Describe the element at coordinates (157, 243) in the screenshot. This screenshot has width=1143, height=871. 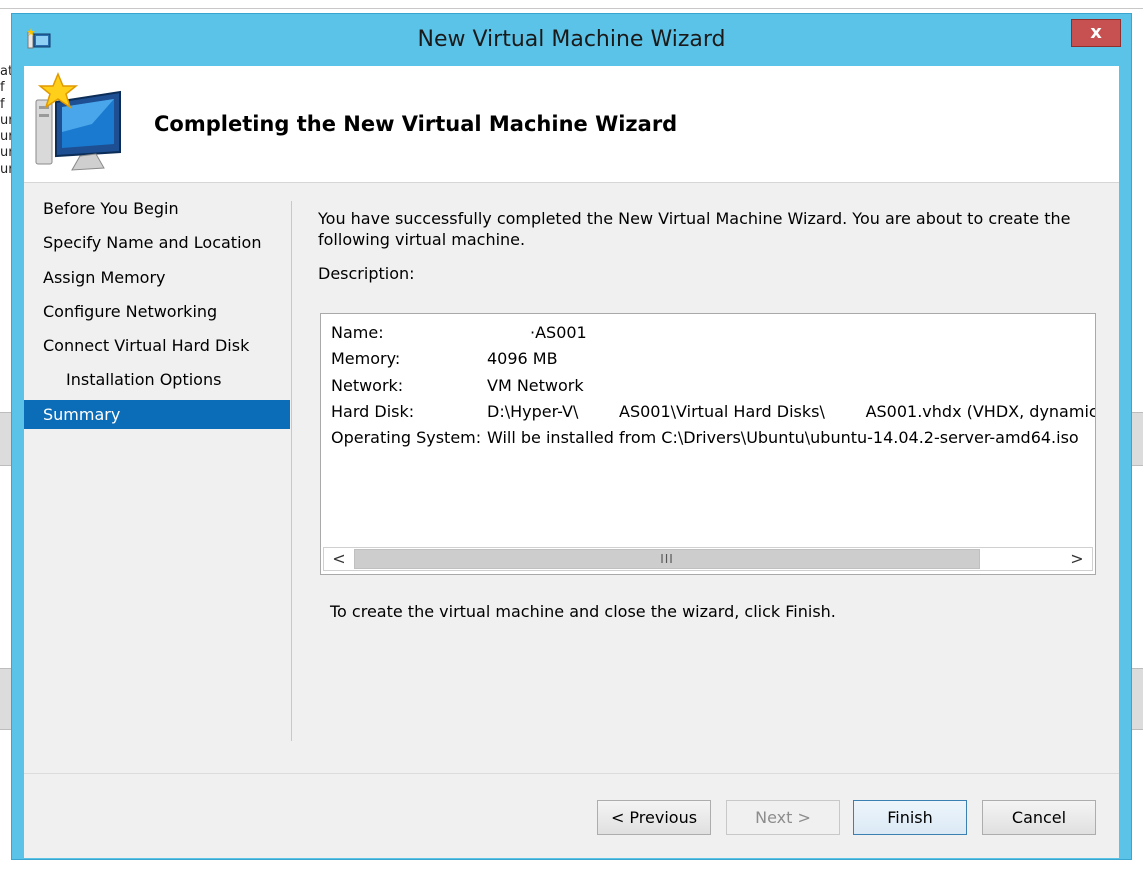
I see `nav-step-specify-name-location: Specify Name and Location` at that location.